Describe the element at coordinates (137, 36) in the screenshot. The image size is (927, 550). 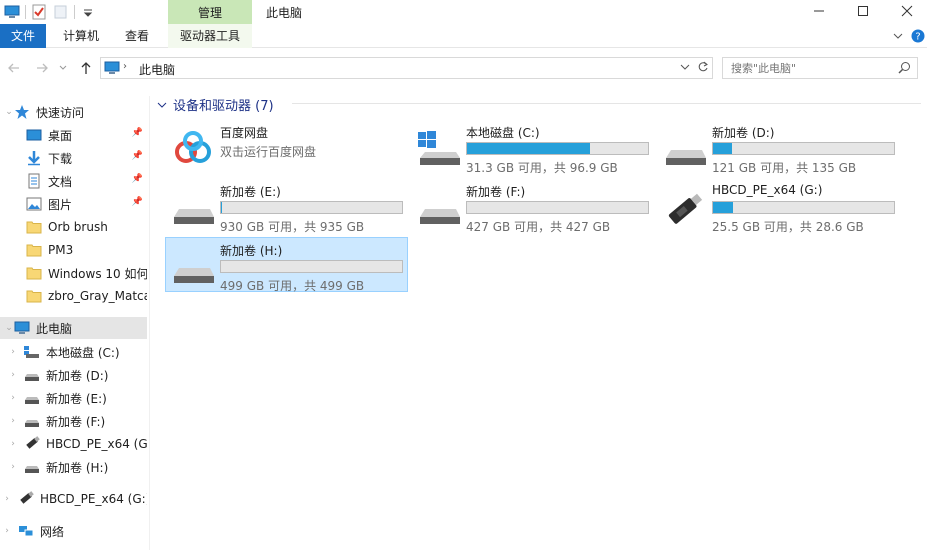
I see `tab-view: 查看` at that location.